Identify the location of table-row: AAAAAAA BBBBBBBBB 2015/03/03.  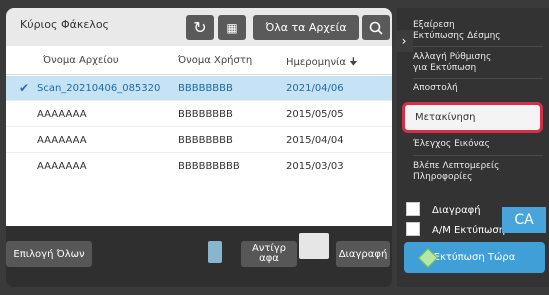
(199, 166).